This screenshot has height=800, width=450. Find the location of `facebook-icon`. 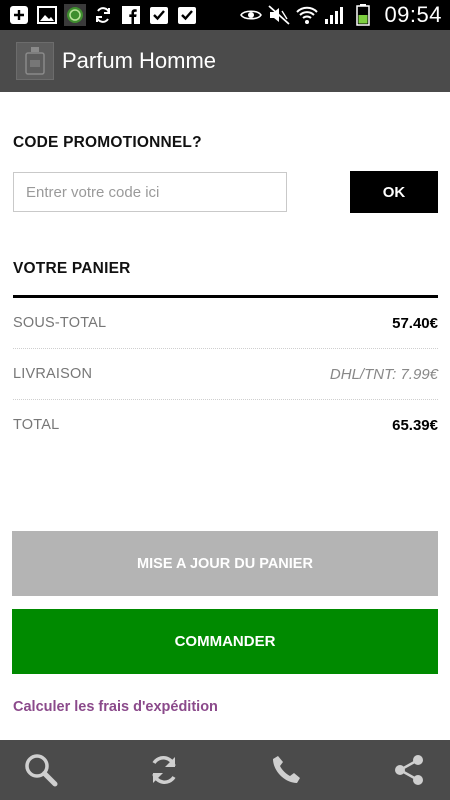

facebook-icon is located at coordinates (131, 15).